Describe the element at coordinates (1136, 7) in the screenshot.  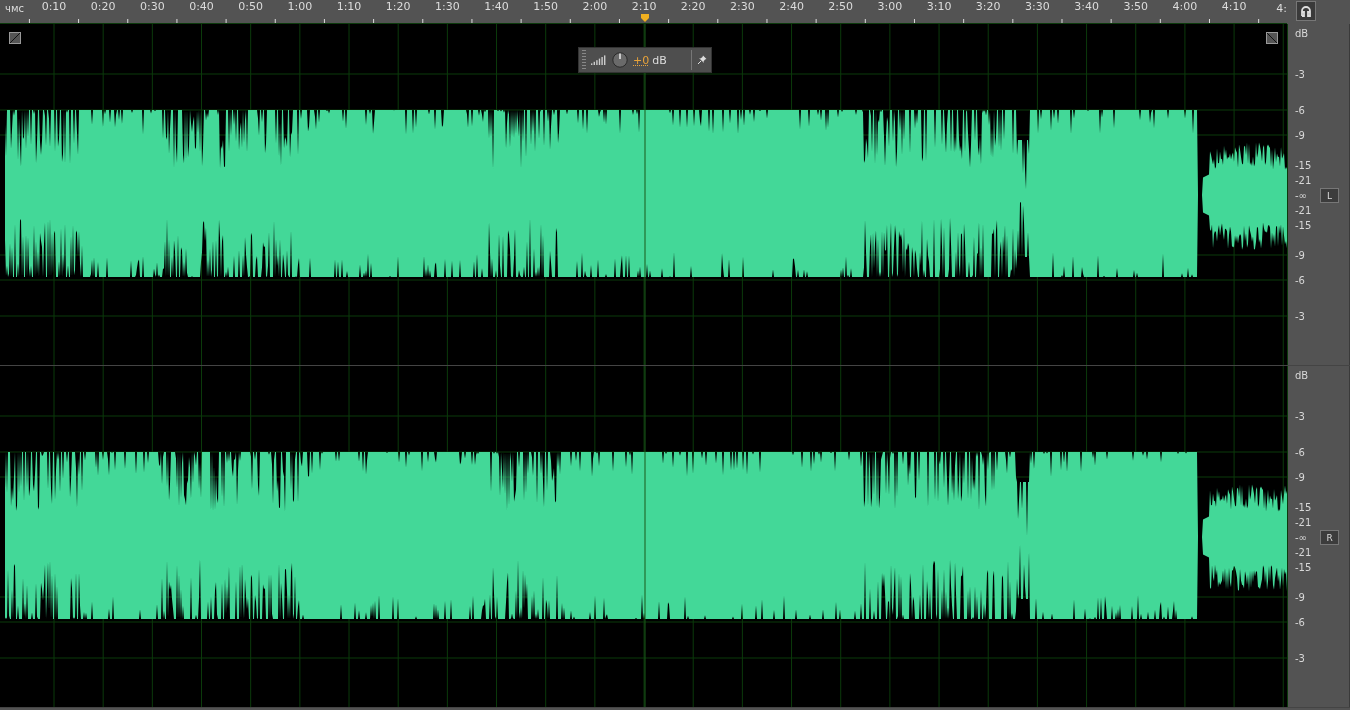
I see `time-label: 3:50` at that location.